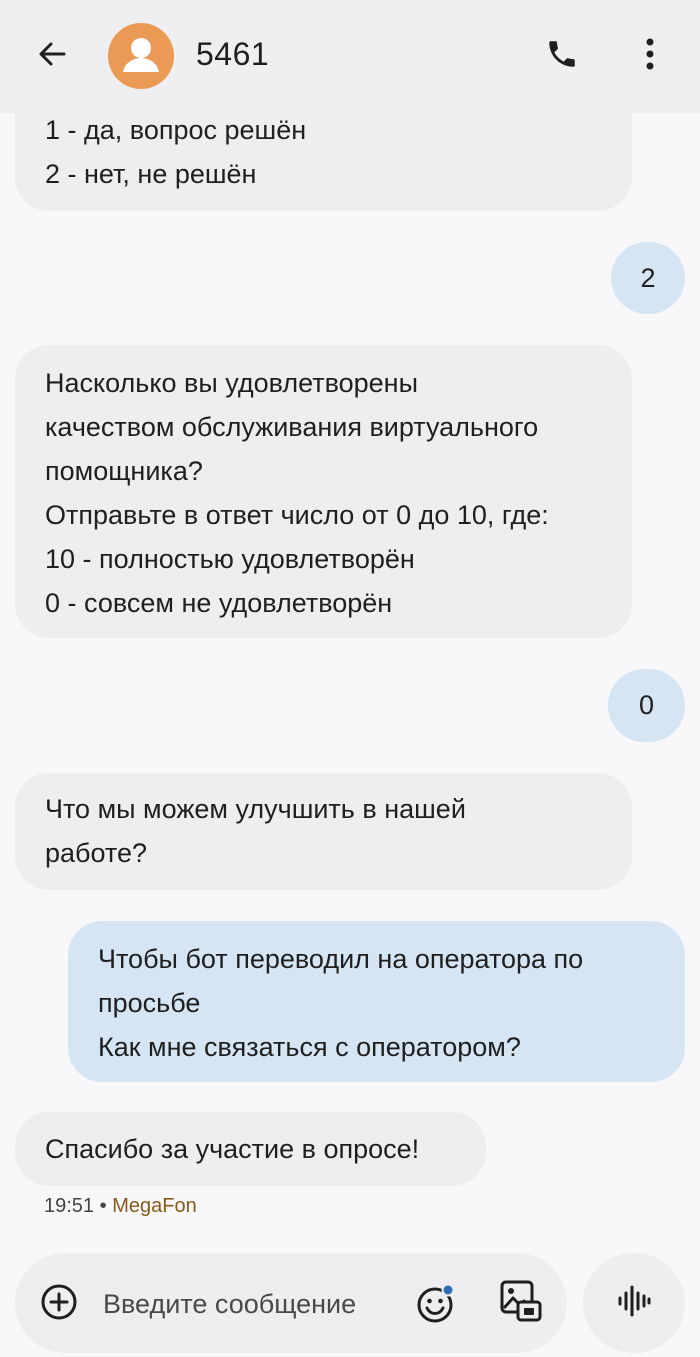 The width and height of the screenshot is (700, 1357). Describe the element at coordinates (350, 56) in the screenshot. I see `conversation-header: 5461` at that location.